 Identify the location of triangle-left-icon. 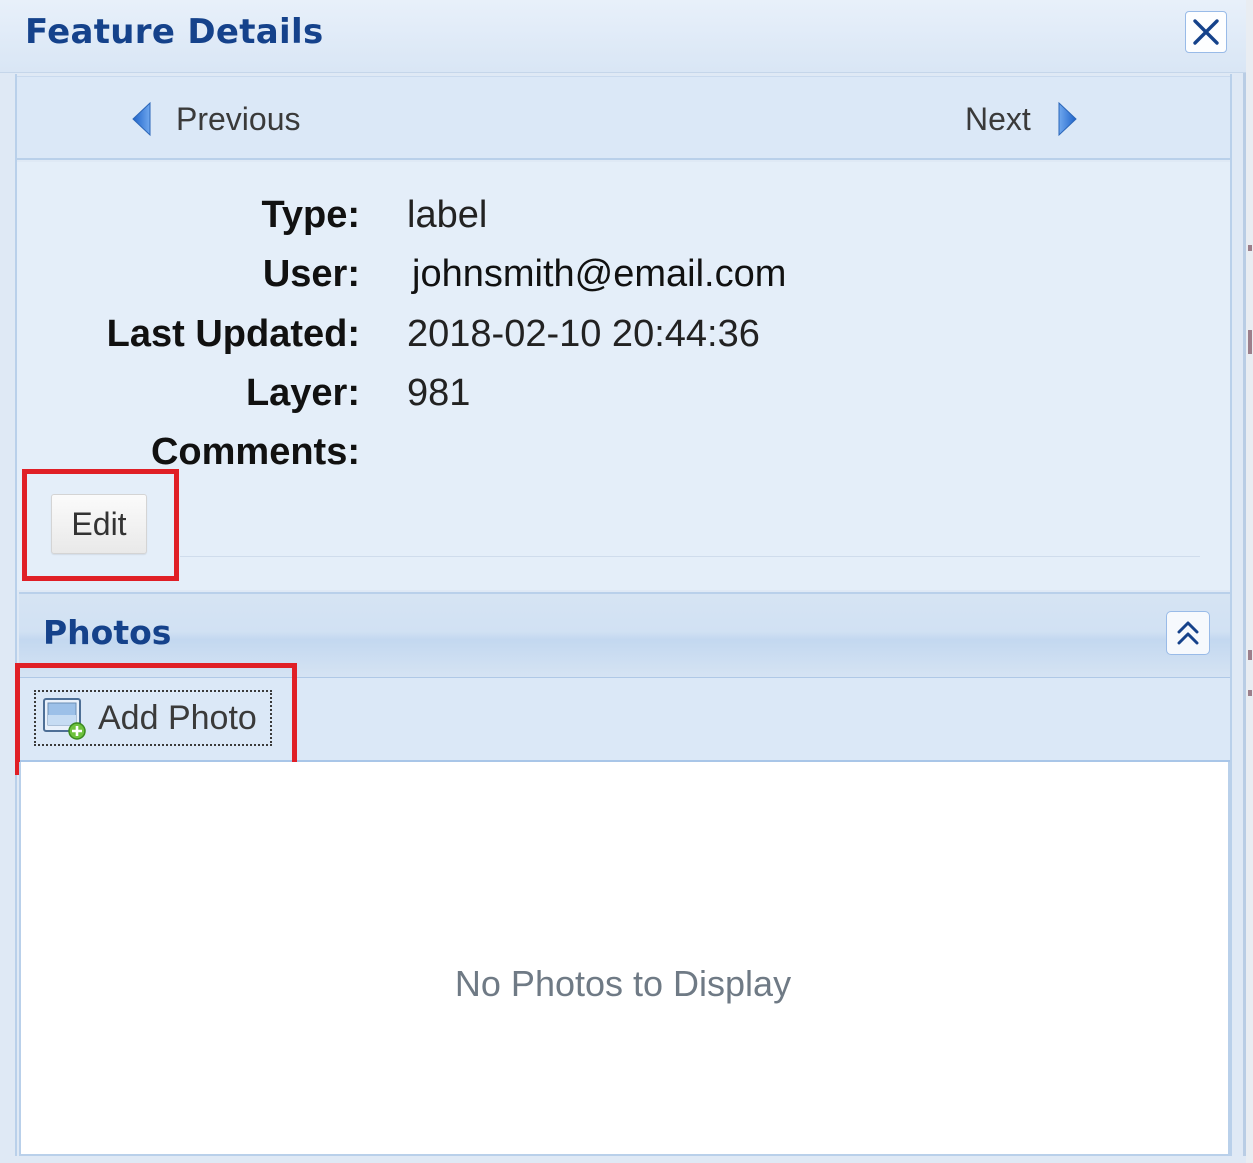
(141, 119).